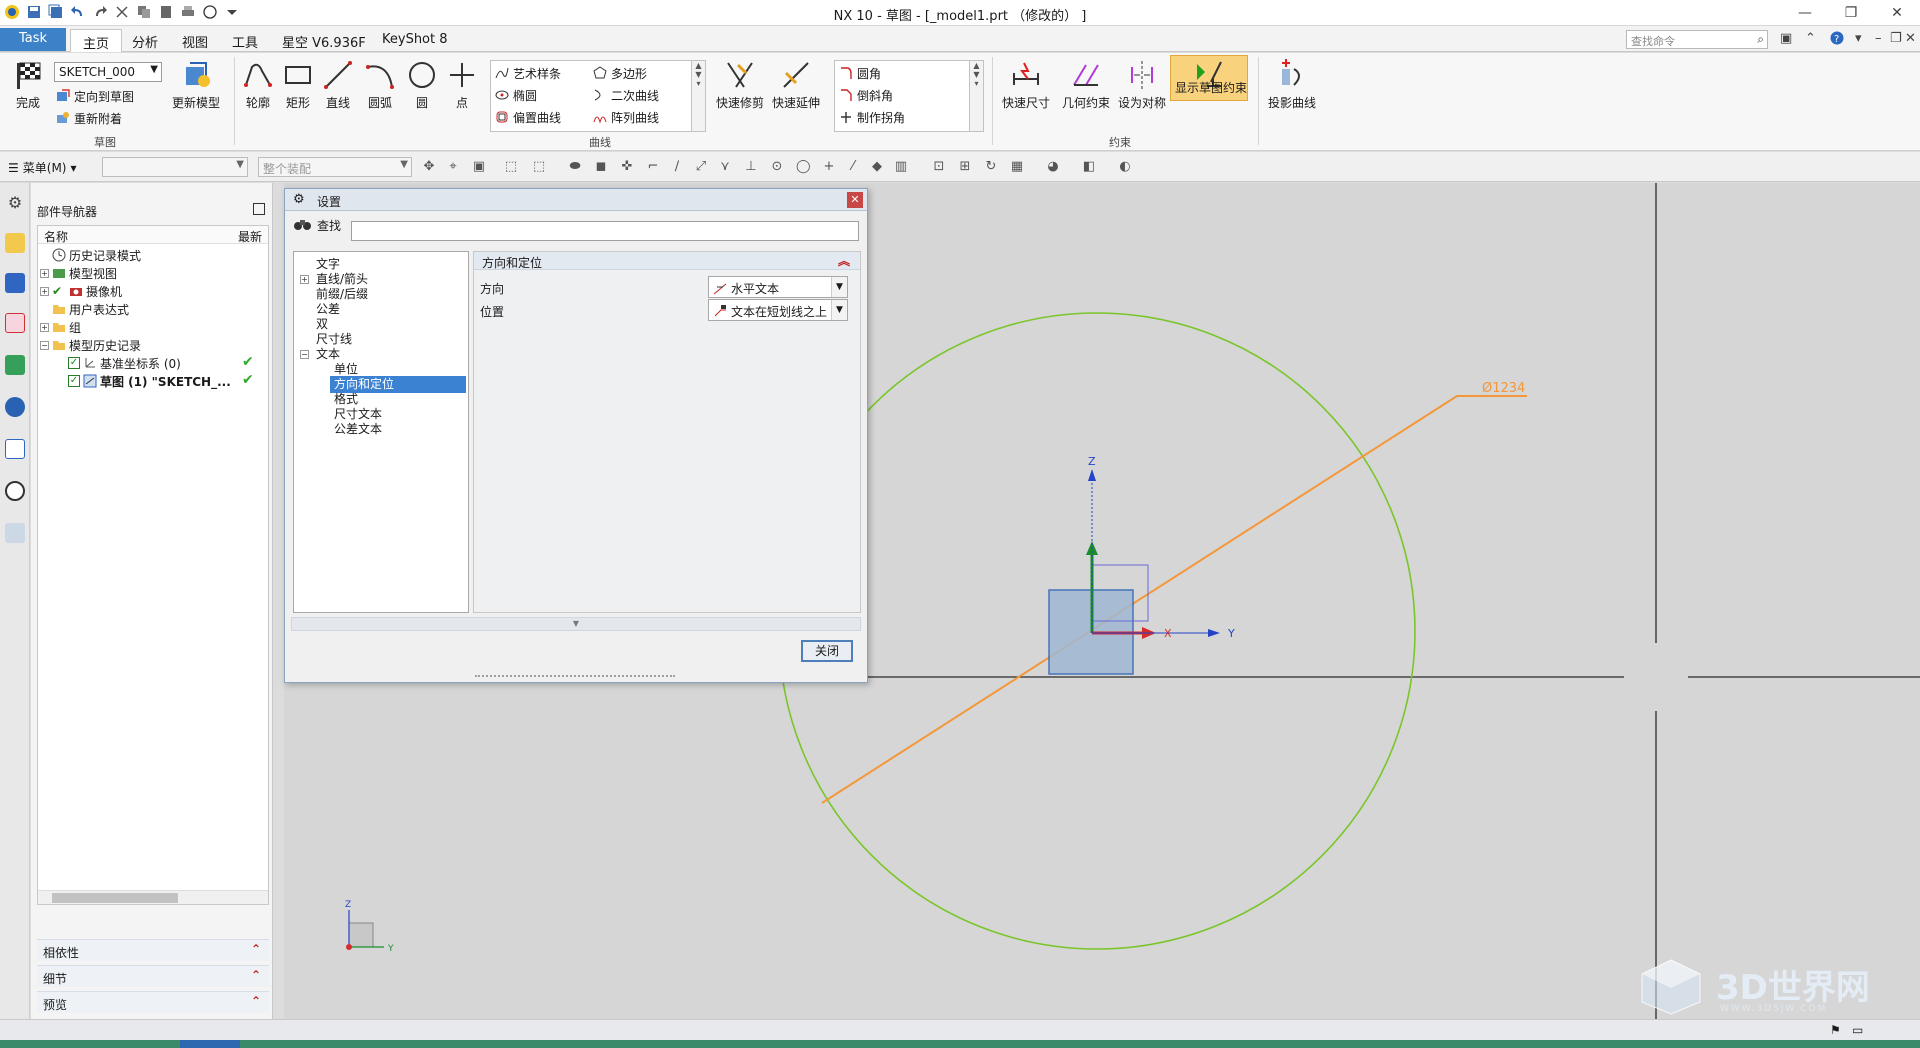 This screenshot has width=1920, height=1048. I want to click on fillet-button: 圆角, so click(860, 73).